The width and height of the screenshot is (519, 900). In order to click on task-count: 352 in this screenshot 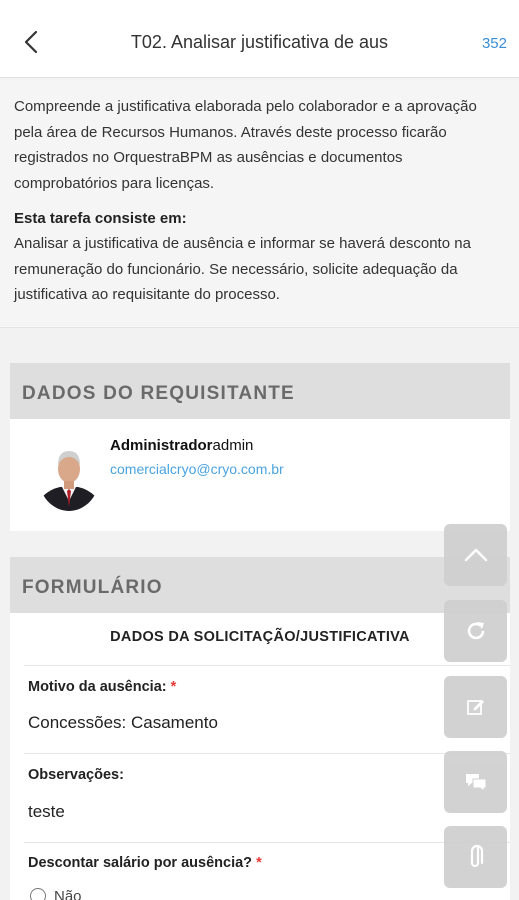, I will do `click(494, 43)`.